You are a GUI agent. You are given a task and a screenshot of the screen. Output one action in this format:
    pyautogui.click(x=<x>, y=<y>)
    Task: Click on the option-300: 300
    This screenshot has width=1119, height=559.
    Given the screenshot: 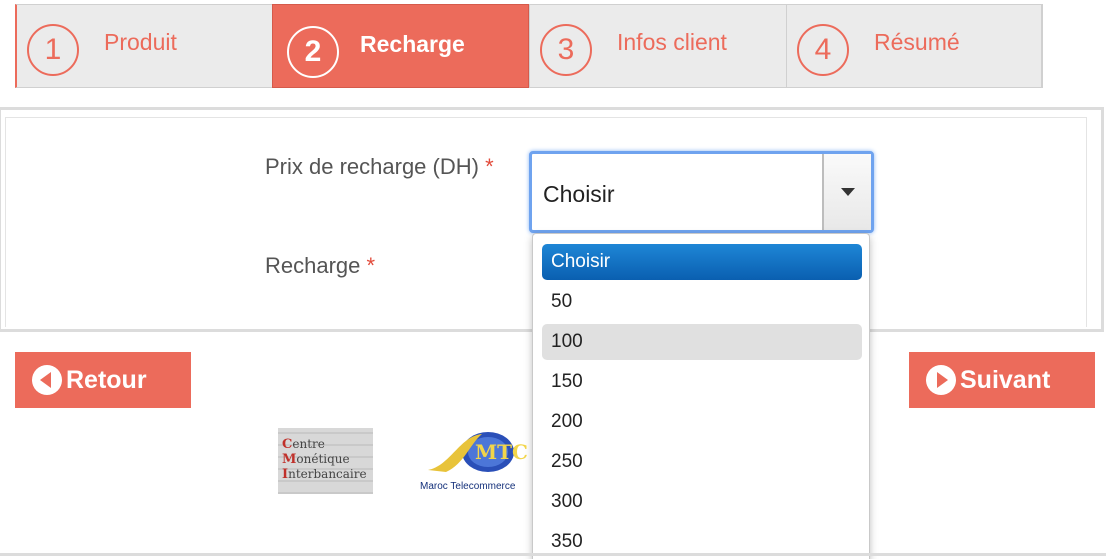 What is the action you would take?
    pyautogui.click(x=702, y=502)
    